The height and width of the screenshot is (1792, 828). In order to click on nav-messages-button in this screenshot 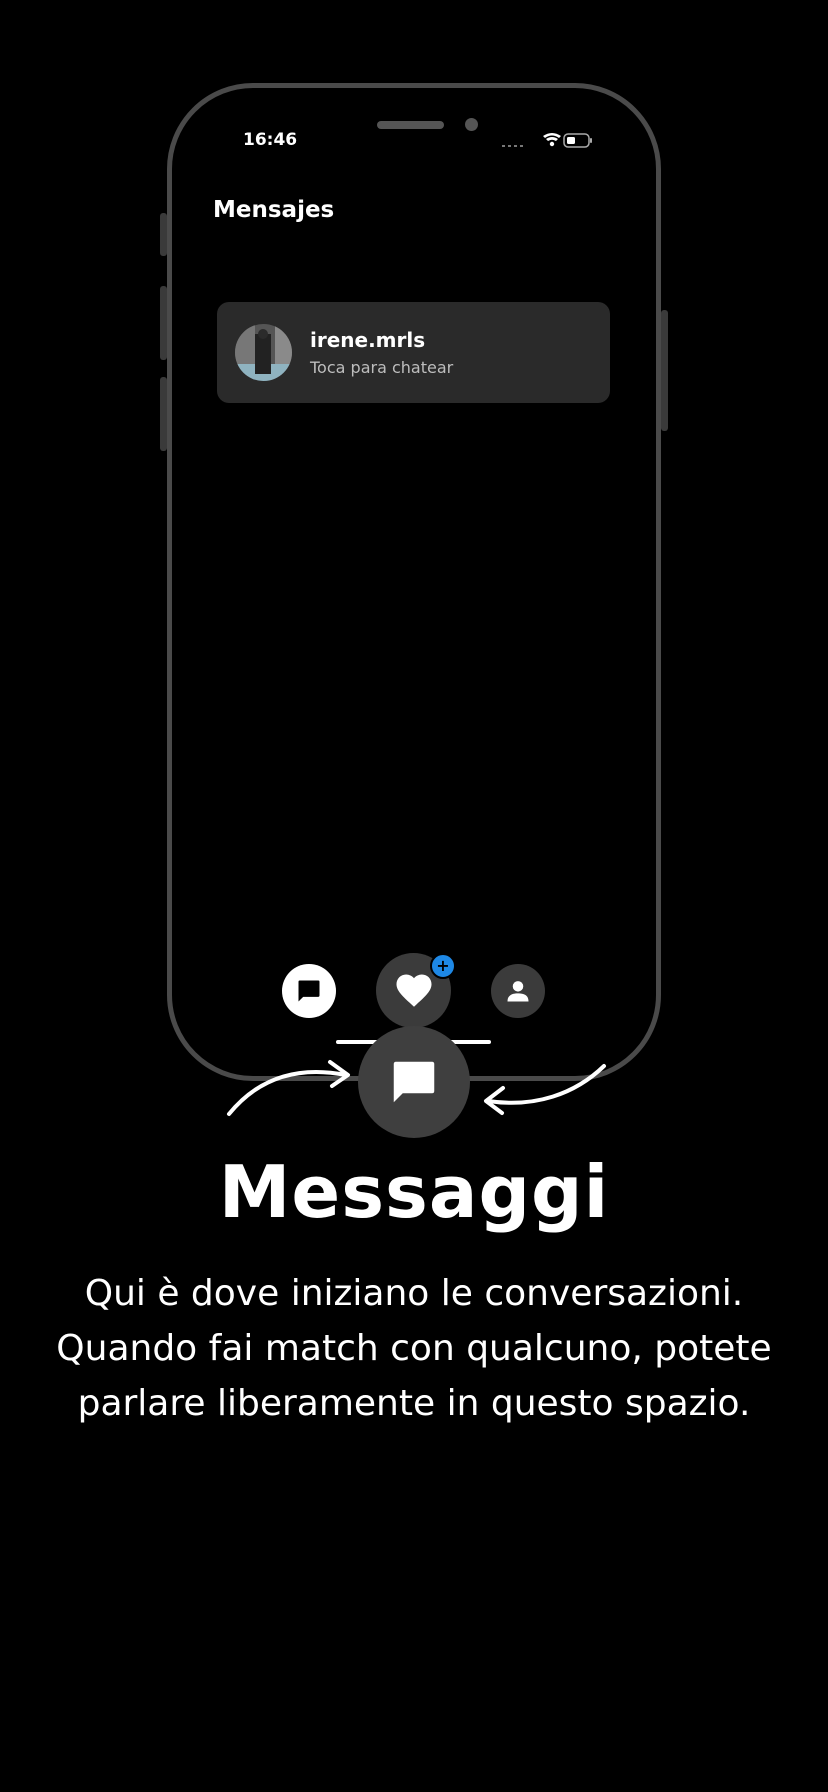, I will do `click(309, 991)`.